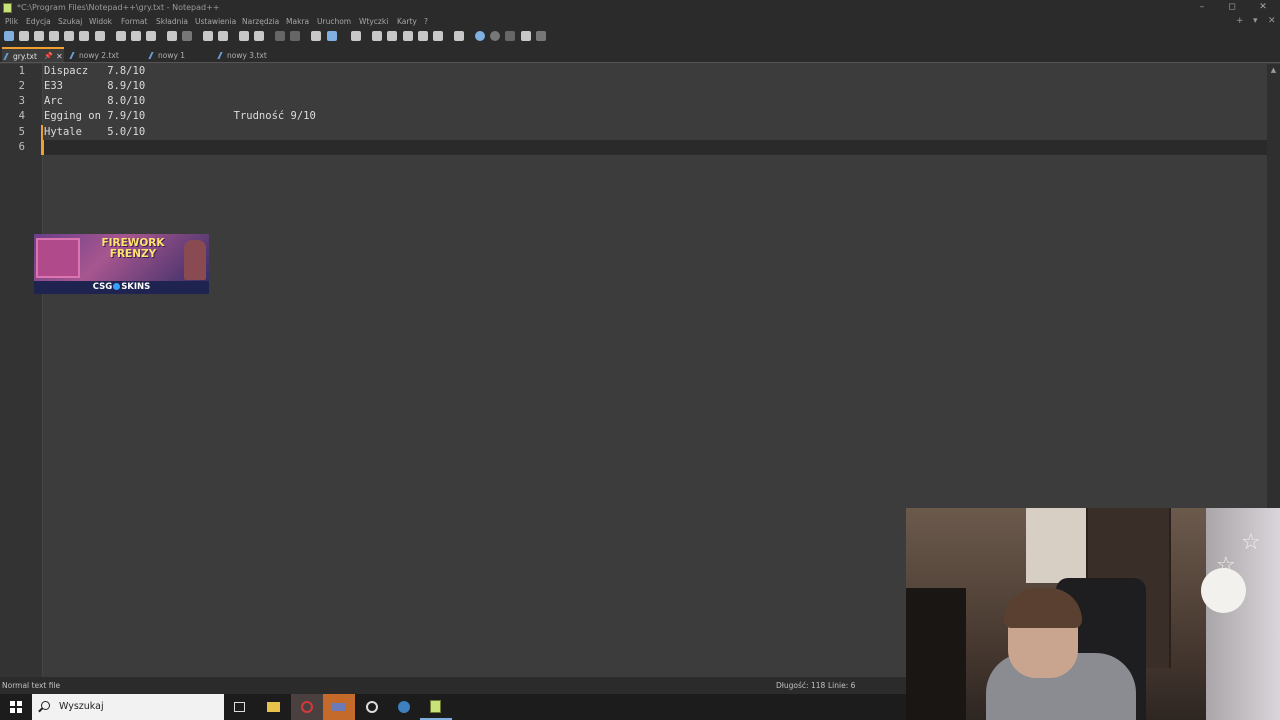 The width and height of the screenshot is (1280, 720). Describe the element at coordinates (1226, 565) in the screenshot. I see `star-decoration-icon: ☆` at that location.